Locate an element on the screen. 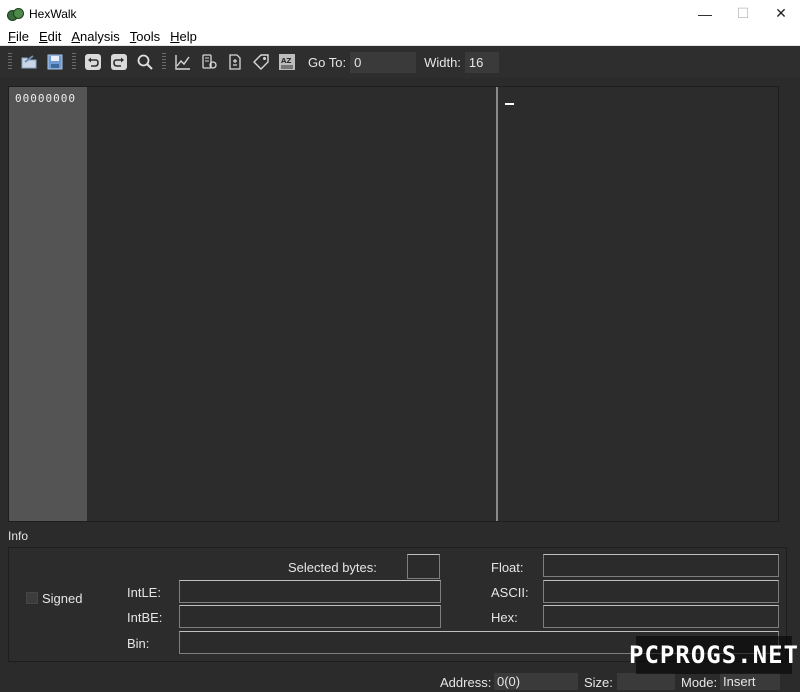  tag-icon is located at coordinates (261, 62).